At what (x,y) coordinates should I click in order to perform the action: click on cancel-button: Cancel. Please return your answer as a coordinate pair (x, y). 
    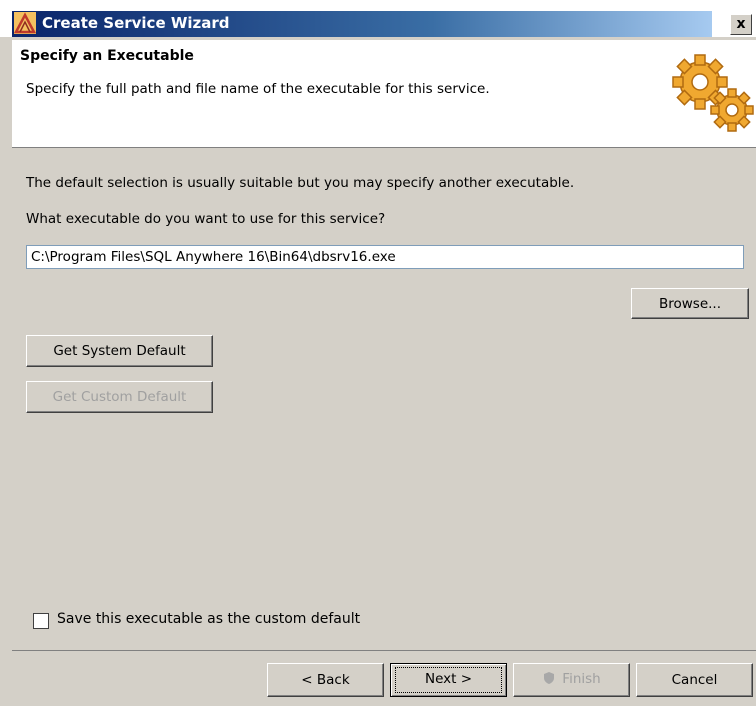
    Looking at the image, I should click on (694, 680).